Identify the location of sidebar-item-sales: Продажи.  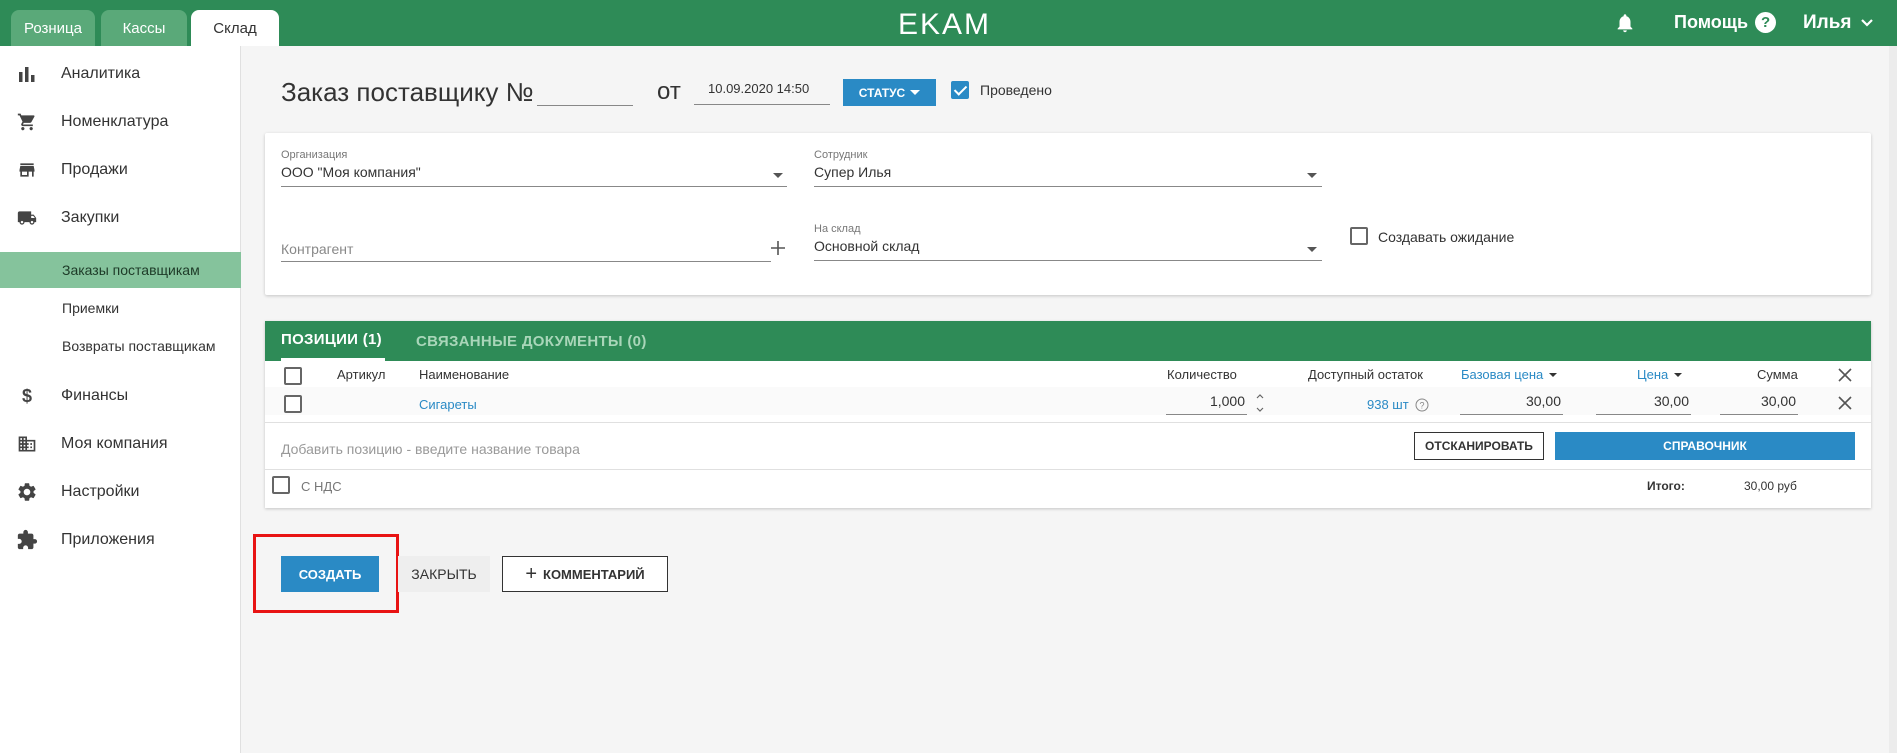
(120, 170).